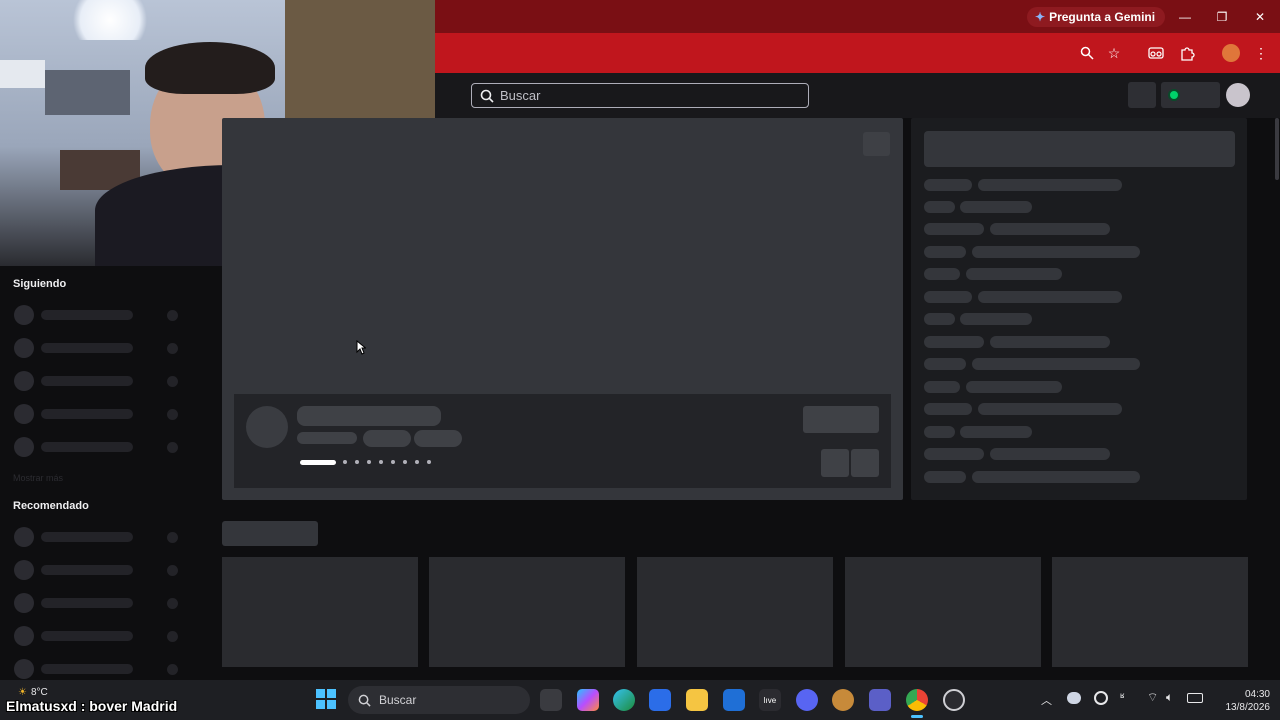  Describe the element at coordinates (1245, 701) in the screenshot. I see `system-clock: 04:30 13/8/2026` at that location.